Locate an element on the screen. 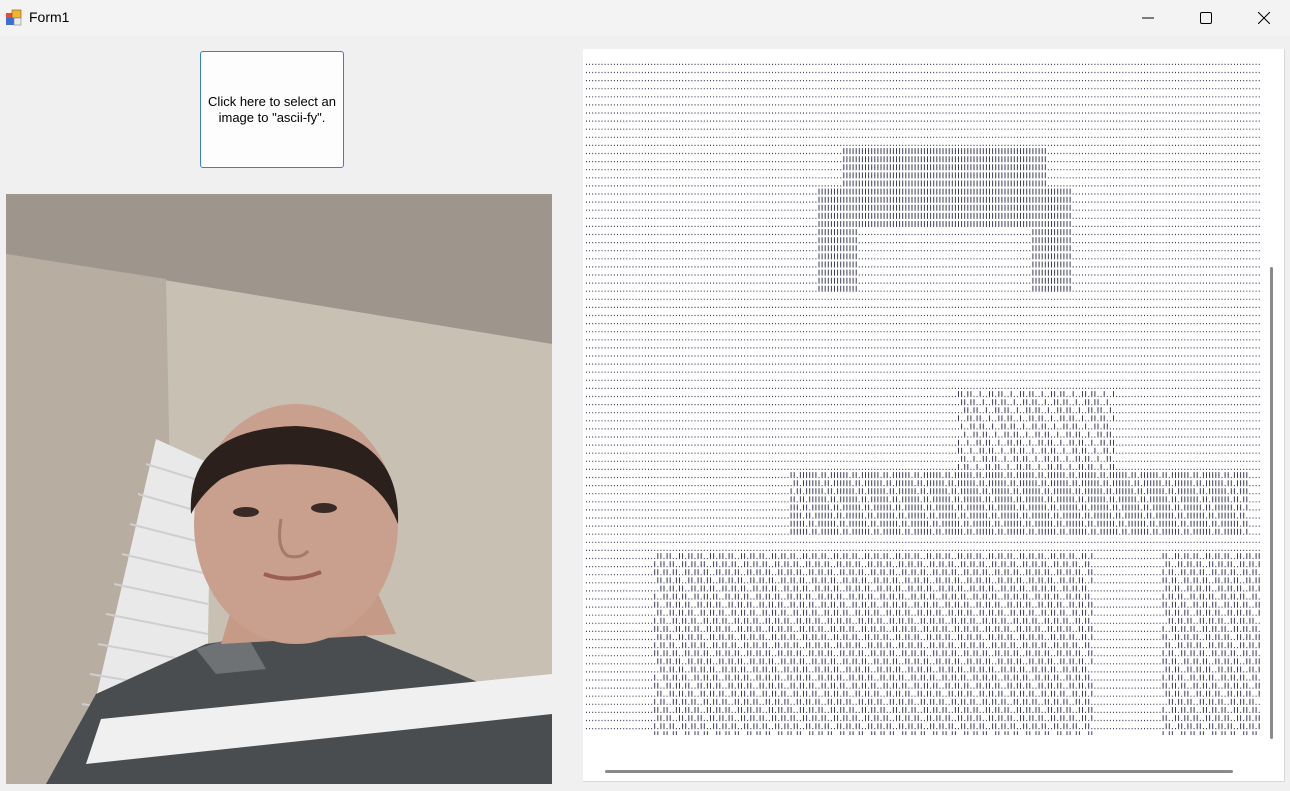 The width and height of the screenshot is (1290, 791). close-icon is located at coordinates (1264, 18).